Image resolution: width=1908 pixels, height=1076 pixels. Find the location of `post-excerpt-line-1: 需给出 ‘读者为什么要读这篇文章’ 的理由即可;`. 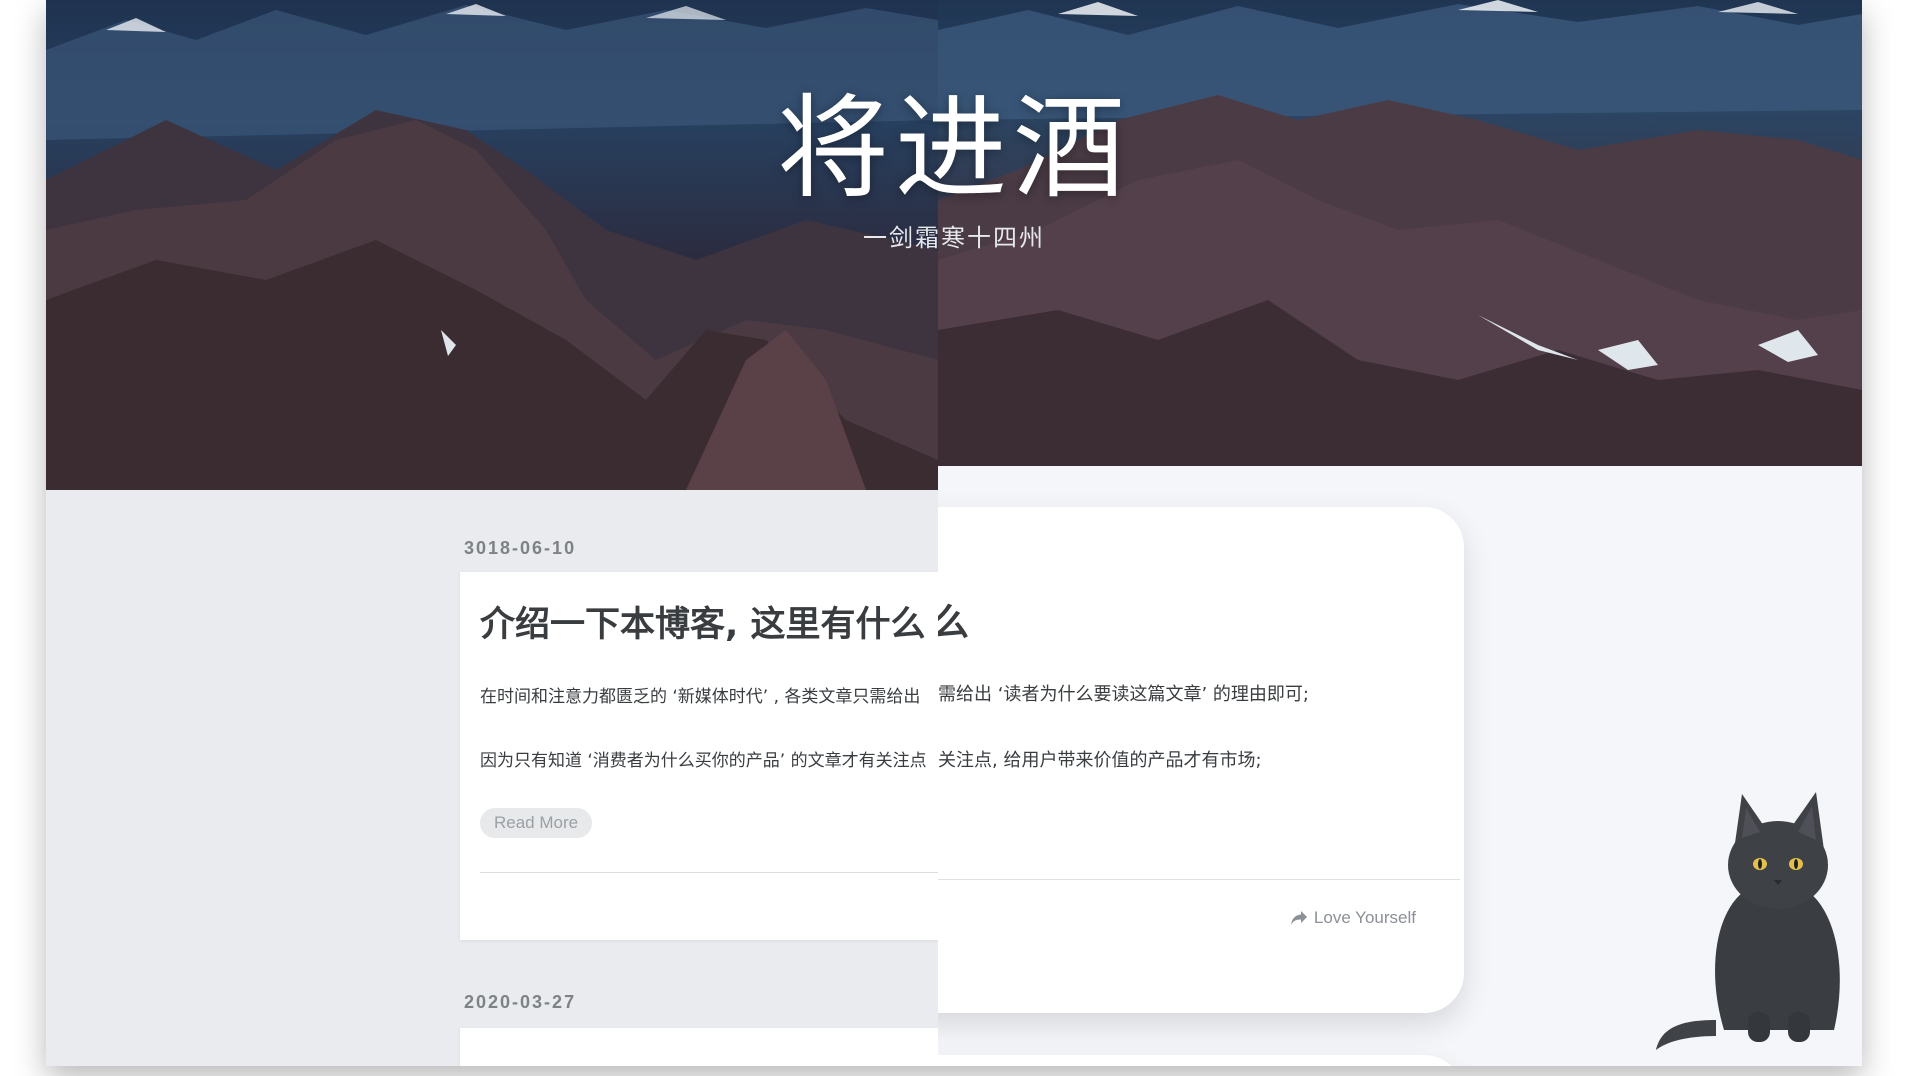

post-excerpt-line-1: 需给出 ‘读者为什么要读这篇文章’ 的理由即可; is located at coordinates (1123, 694).